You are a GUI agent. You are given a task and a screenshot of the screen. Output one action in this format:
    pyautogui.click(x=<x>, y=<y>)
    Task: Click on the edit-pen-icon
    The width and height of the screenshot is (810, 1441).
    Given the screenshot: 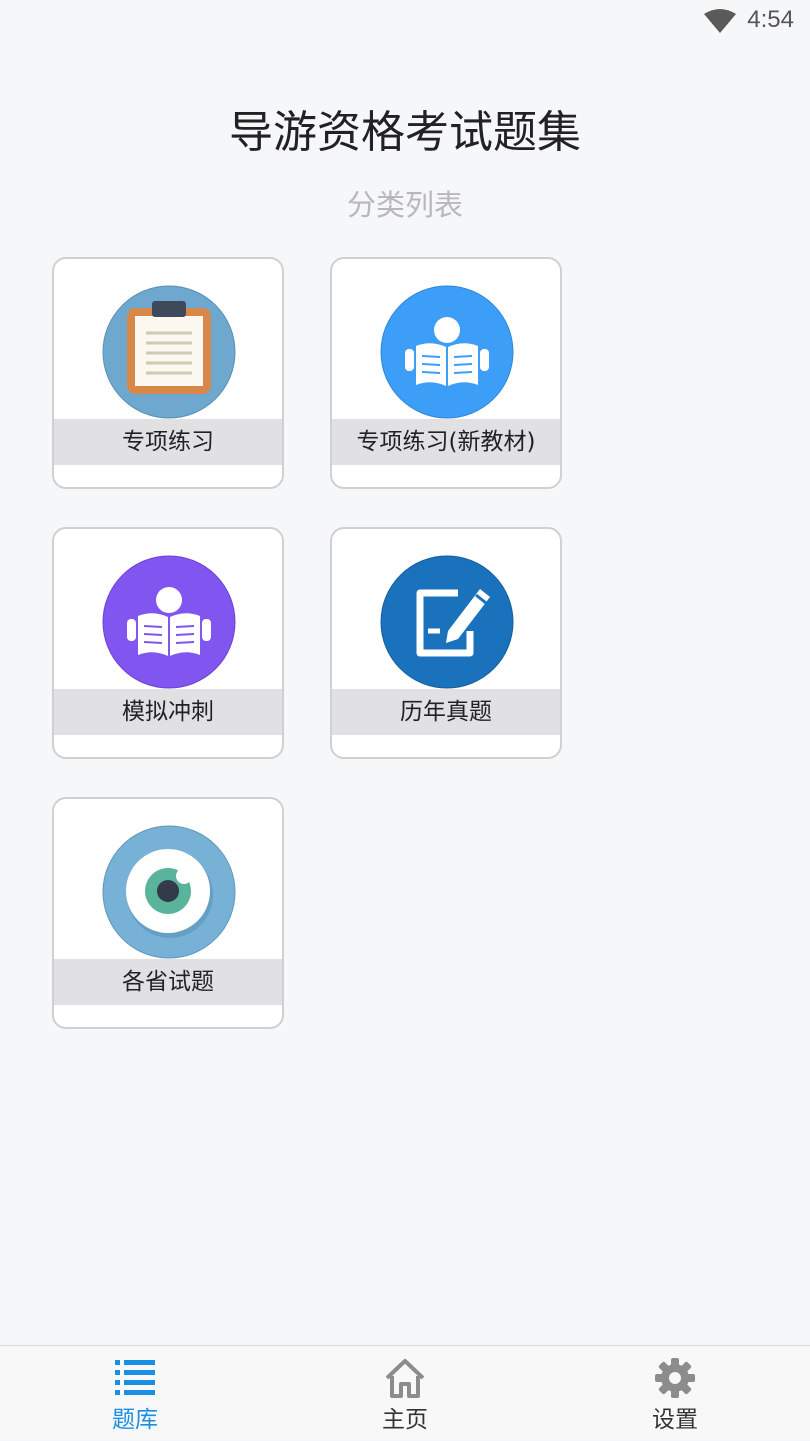 What is the action you would take?
    pyautogui.click(x=447, y=622)
    